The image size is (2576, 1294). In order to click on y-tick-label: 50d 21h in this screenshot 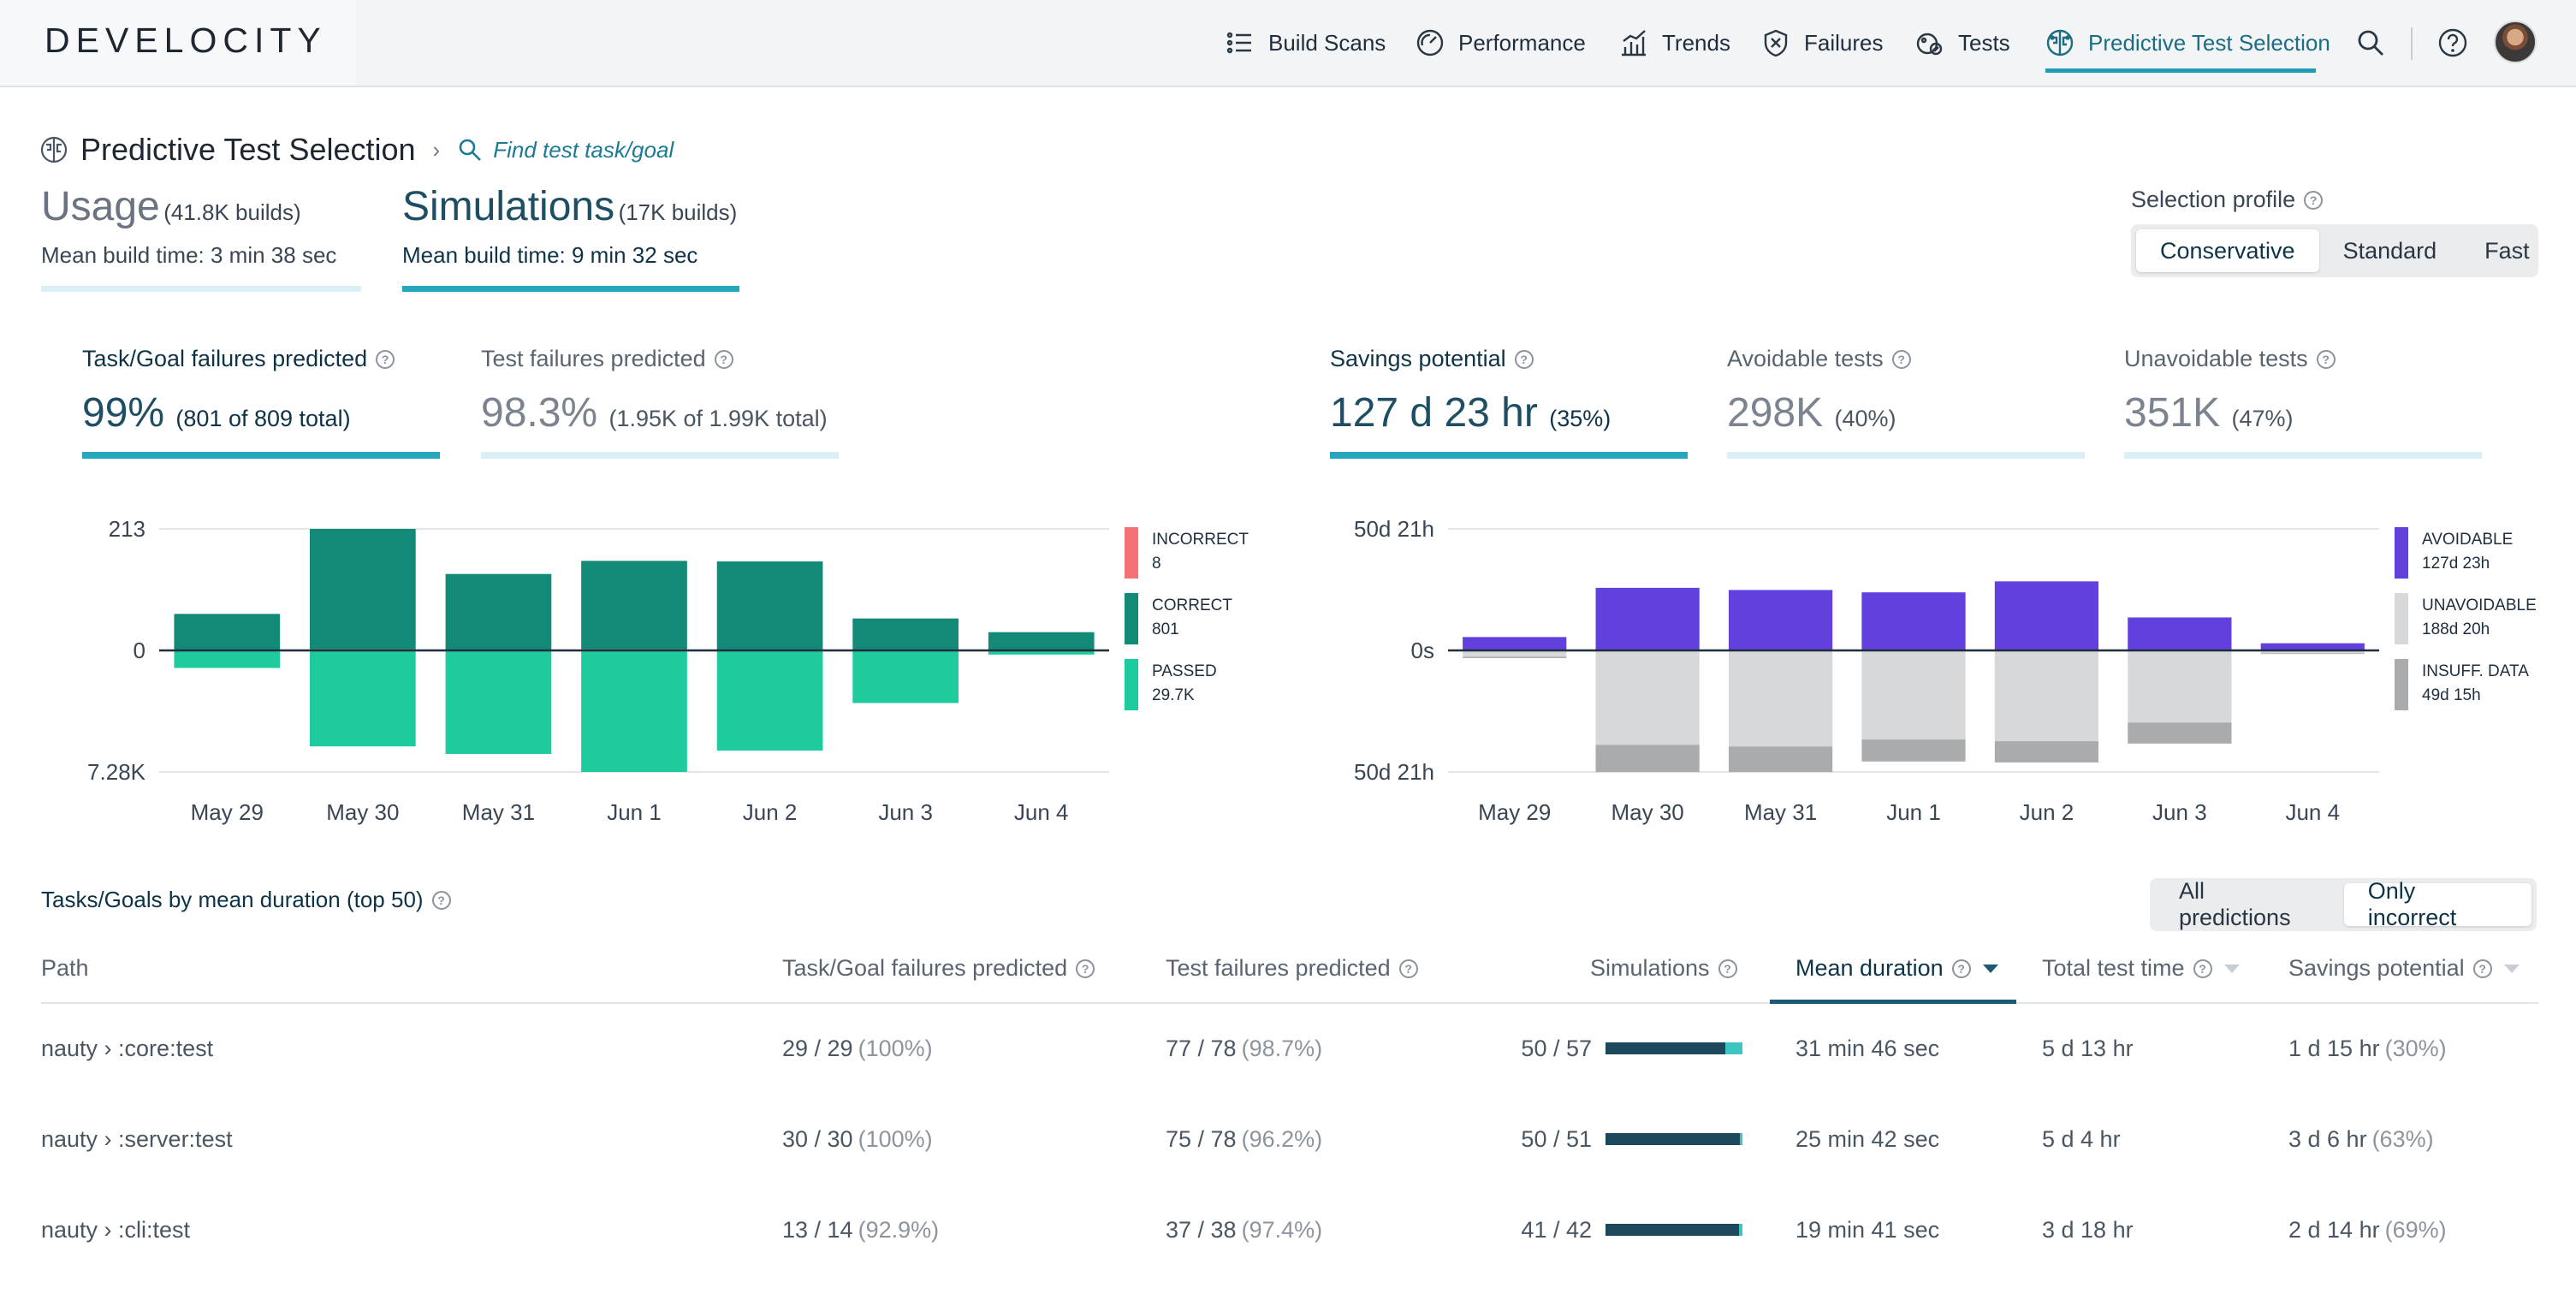, I will do `click(1394, 529)`.